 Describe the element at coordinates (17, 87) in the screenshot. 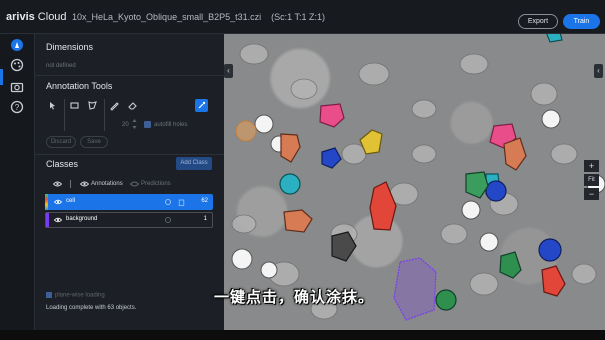

I see `camera-icon` at that location.